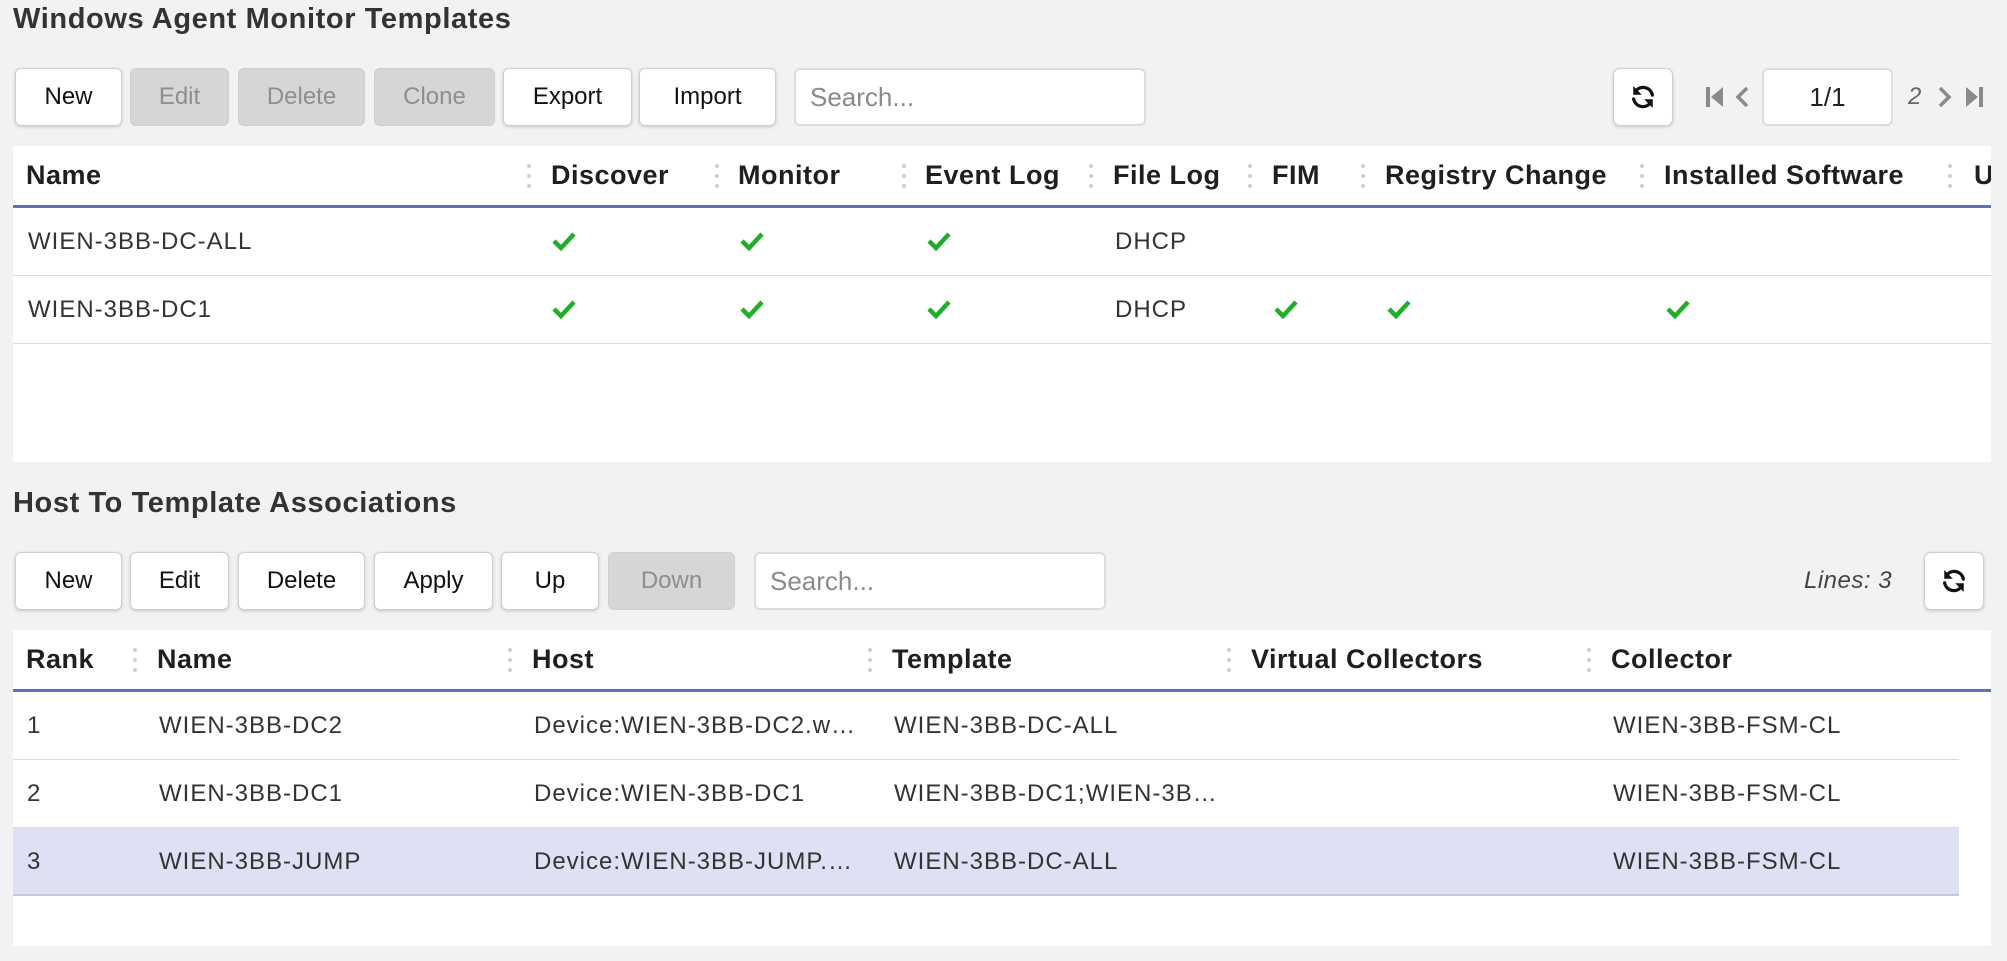 This screenshot has width=2007, height=961. What do you see at coordinates (251, 725) in the screenshot?
I see `cell-name: WIEN-3BB-DC2` at bounding box center [251, 725].